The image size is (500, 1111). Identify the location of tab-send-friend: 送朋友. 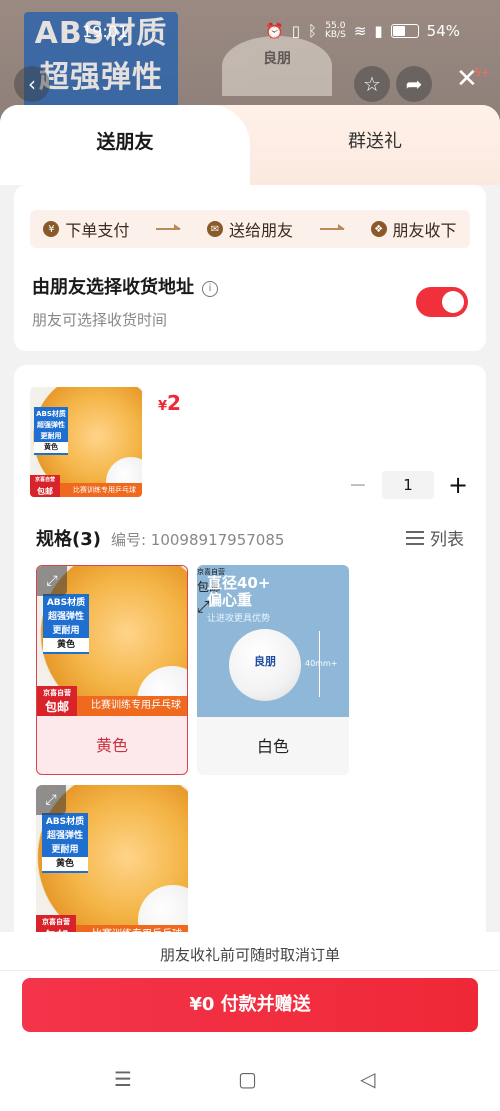
(125, 145).